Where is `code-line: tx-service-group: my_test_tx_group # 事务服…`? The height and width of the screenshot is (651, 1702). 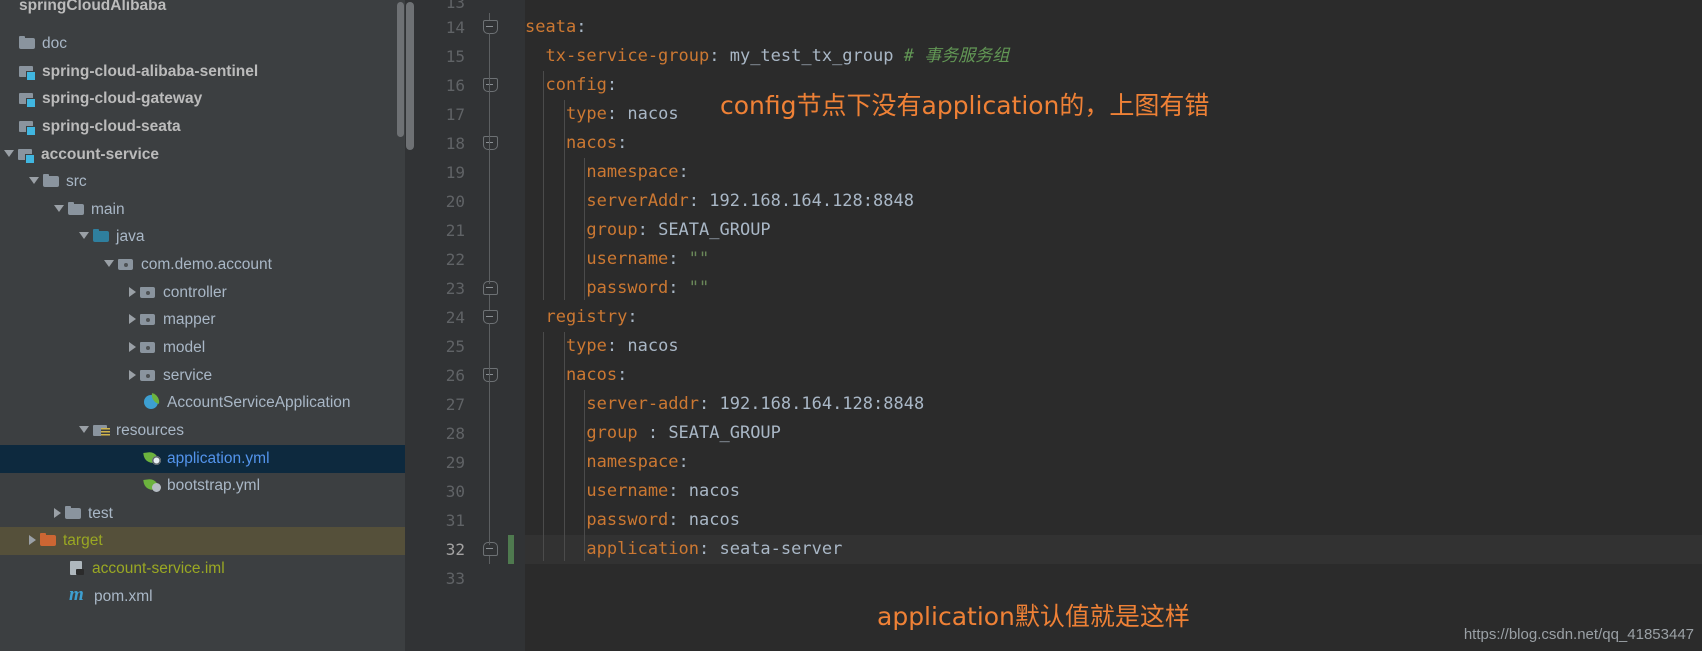
code-line: tx-service-group: my_test_tx_group # 事务服… is located at coordinates (1113, 56).